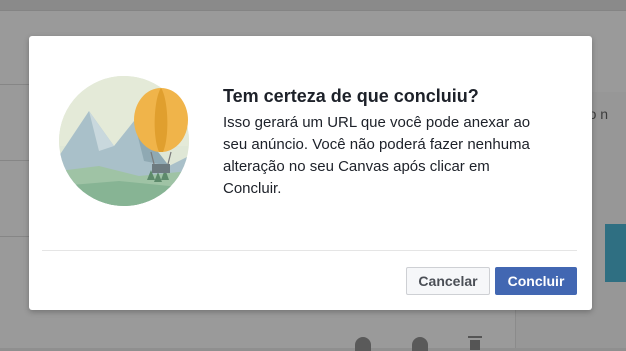 The image size is (626, 351). What do you see at coordinates (536, 281) in the screenshot?
I see `confirm-button: Concluir` at bounding box center [536, 281].